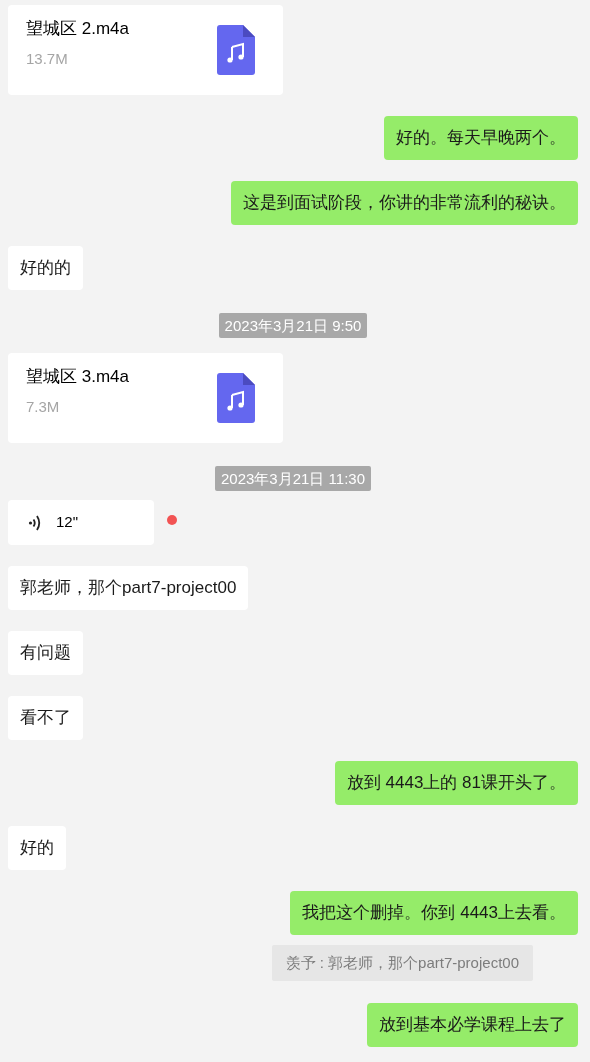 This screenshot has height=1062, width=590. Describe the element at coordinates (45, 718) in the screenshot. I see `message-bubble: 看不了` at that location.